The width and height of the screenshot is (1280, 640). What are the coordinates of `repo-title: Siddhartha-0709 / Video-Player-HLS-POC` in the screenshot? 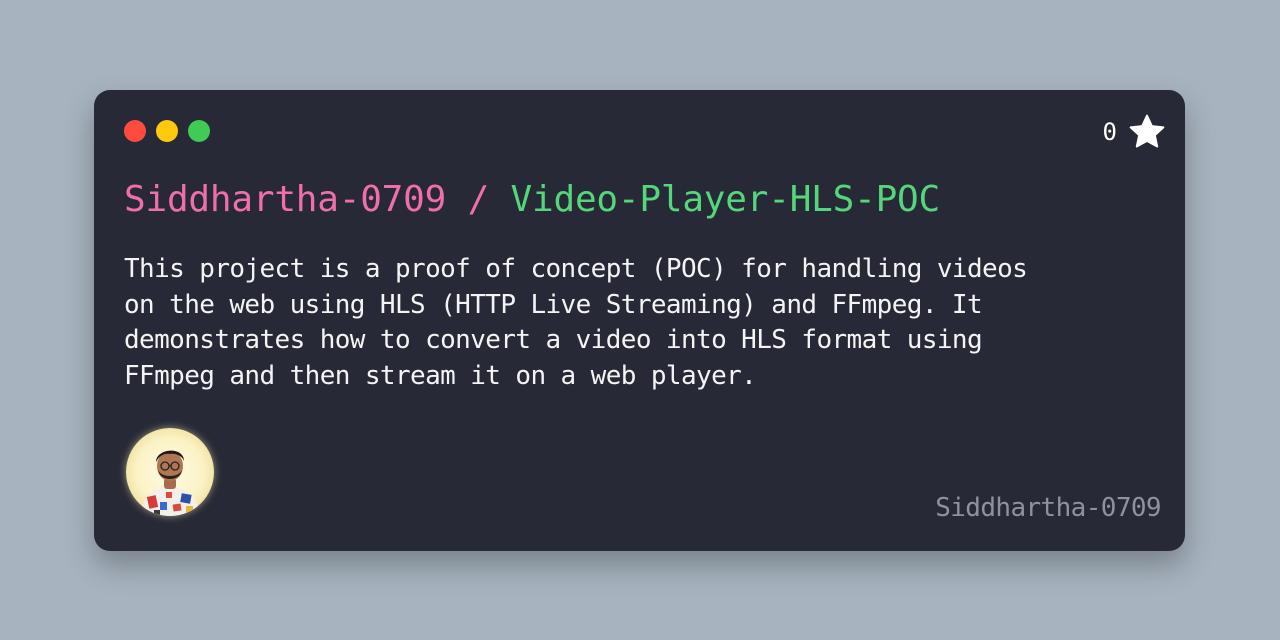 It's located at (532, 199).